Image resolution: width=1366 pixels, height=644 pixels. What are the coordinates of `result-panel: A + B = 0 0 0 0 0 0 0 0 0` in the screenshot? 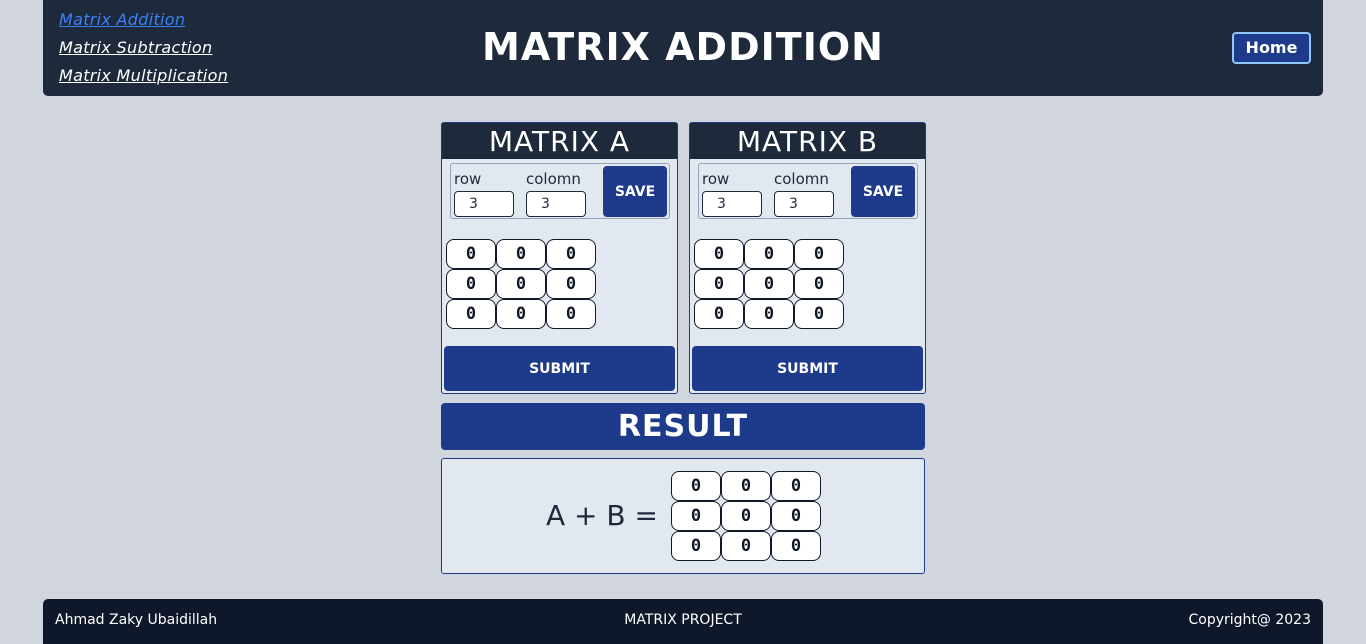 It's located at (683, 516).